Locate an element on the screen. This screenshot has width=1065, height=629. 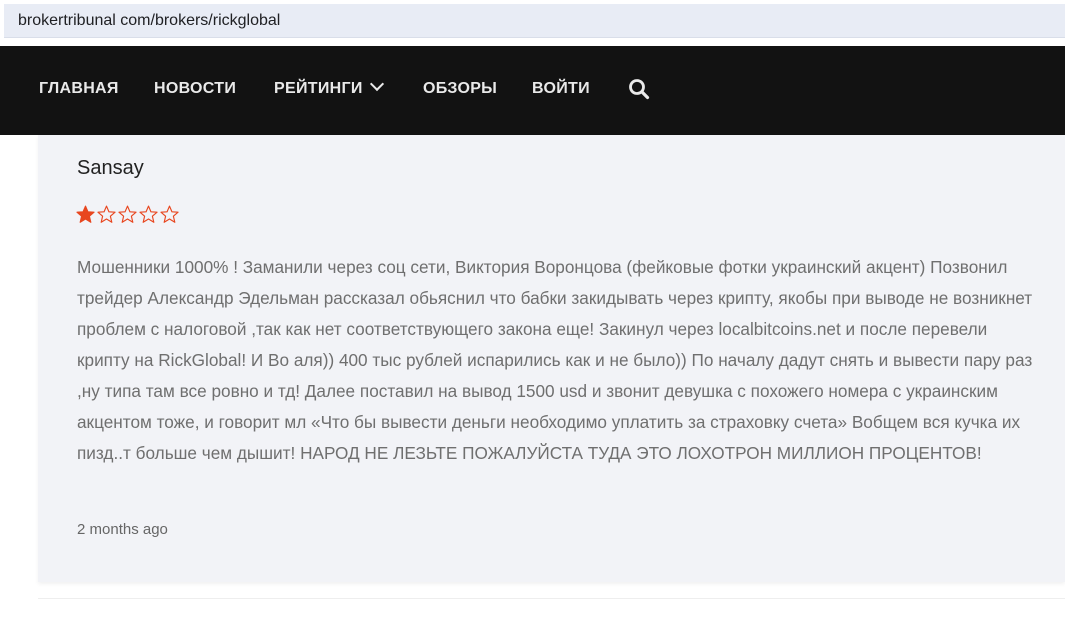
site-navbar: ГЛАВНАЯ НОВОСТИ РЕЙТИНГИ ОБЗОРЫ ВОЙТИ is located at coordinates (532, 90).